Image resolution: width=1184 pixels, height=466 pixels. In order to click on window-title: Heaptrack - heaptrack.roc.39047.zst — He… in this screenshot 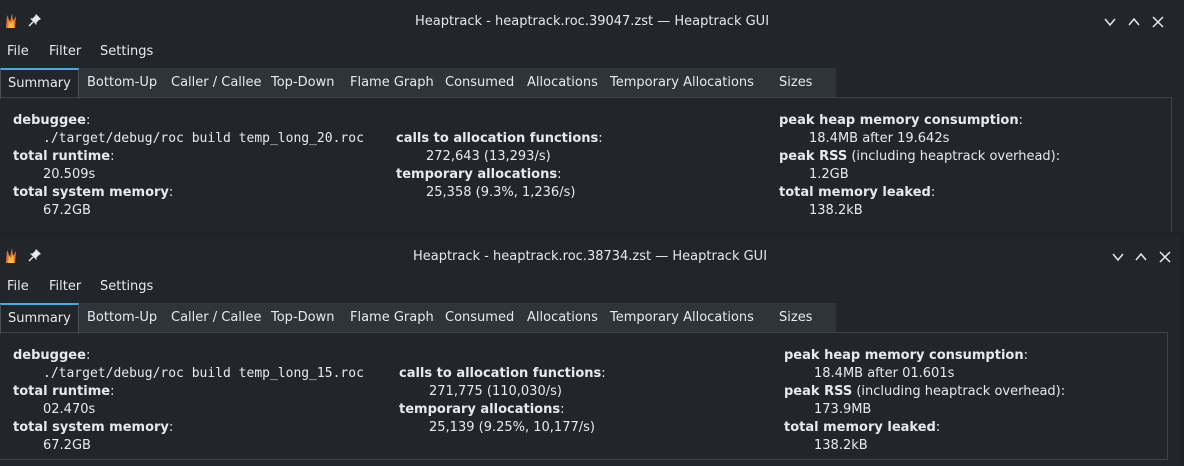, I will do `click(592, 21)`.